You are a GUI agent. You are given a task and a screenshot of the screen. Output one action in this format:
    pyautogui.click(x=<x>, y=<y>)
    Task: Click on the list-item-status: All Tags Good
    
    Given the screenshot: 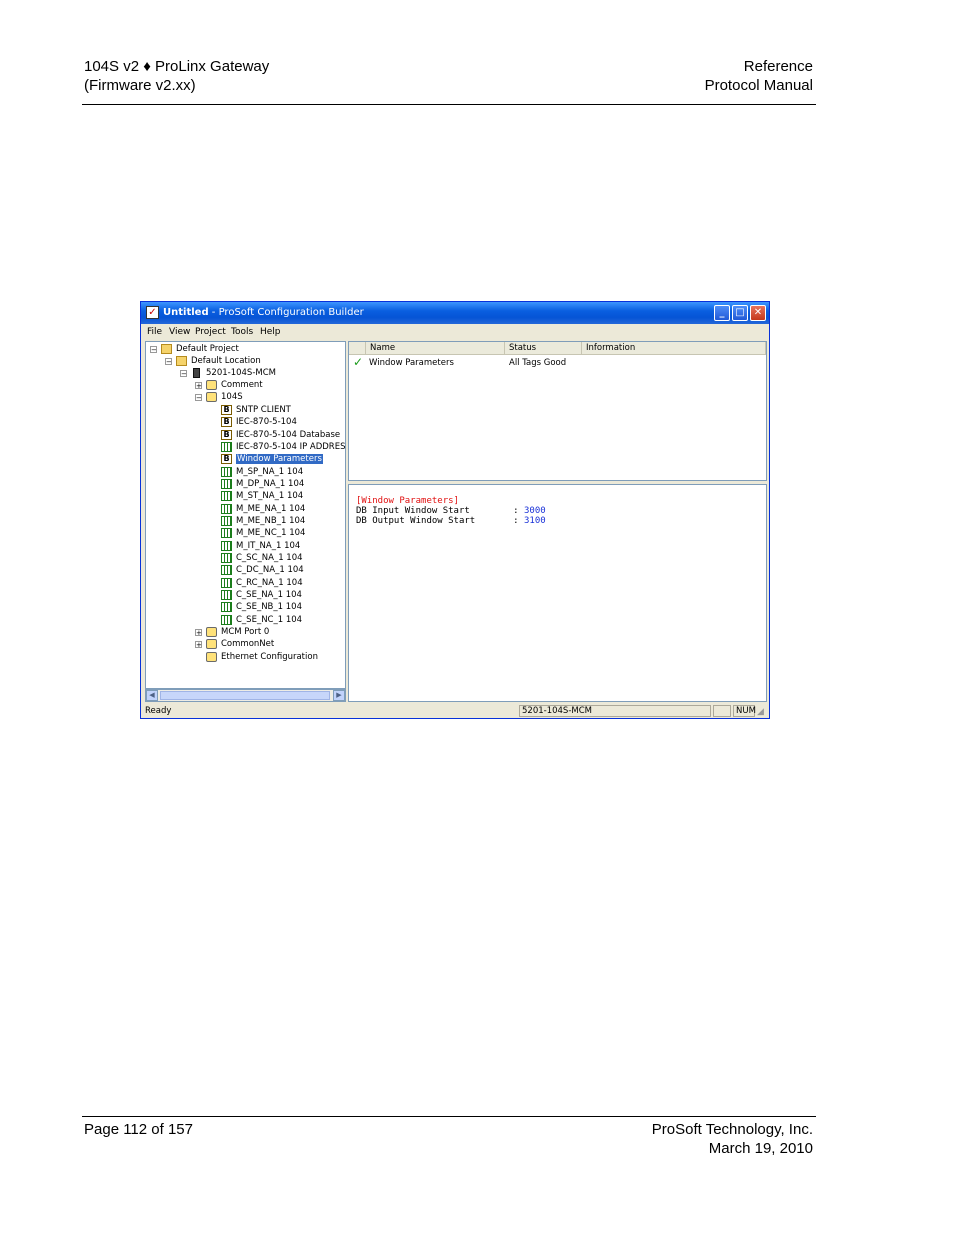 What is the action you would take?
    pyautogui.click(x=538, y=363)
    